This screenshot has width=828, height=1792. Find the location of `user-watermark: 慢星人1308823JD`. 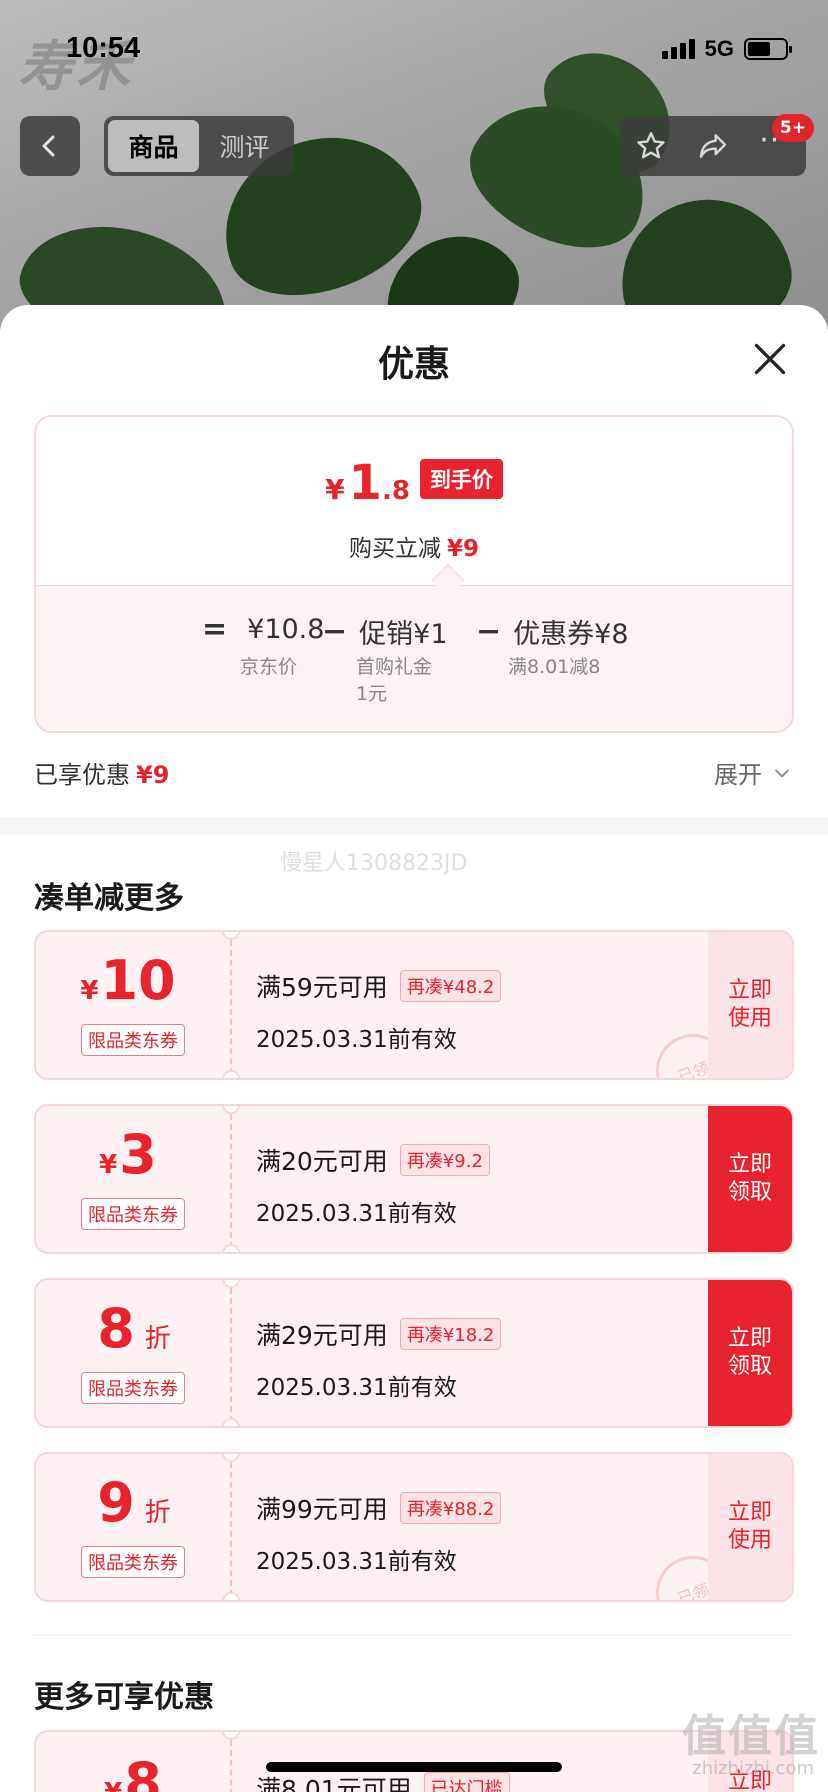

user-watermark: 慢星人1308823JD is located at coordinates (374, 863).